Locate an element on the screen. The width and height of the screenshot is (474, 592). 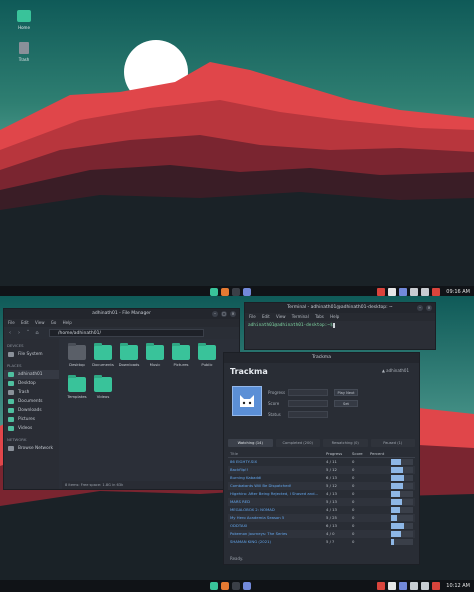
sidebar-item-videos: Videos is located at coordinates (31, 428).